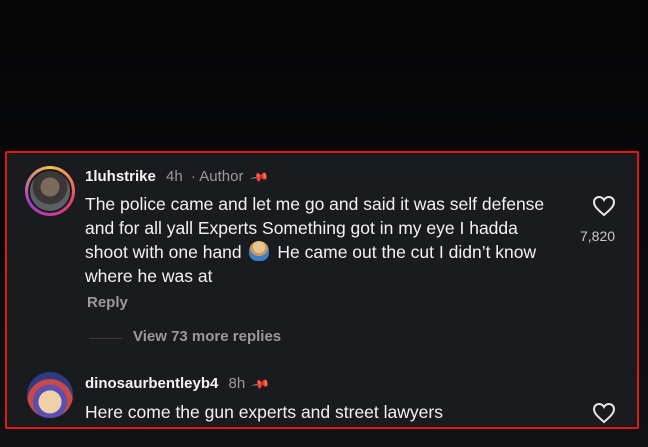 This screenshot has width=648, height=447. Describe the element at coordinates (174, 176) in the screenshot. I see `timestamp: 4h` at that location.